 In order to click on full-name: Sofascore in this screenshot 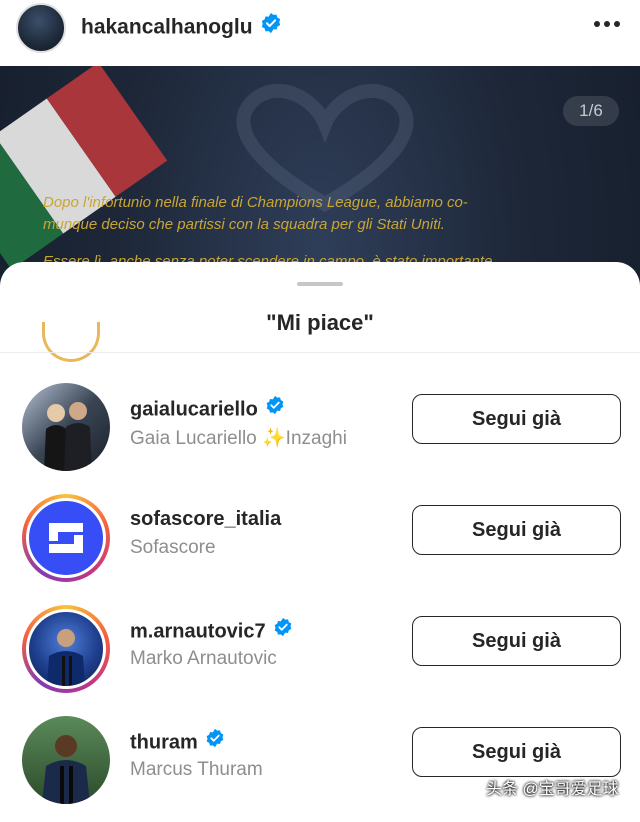, I will do `click(173, 547)`.